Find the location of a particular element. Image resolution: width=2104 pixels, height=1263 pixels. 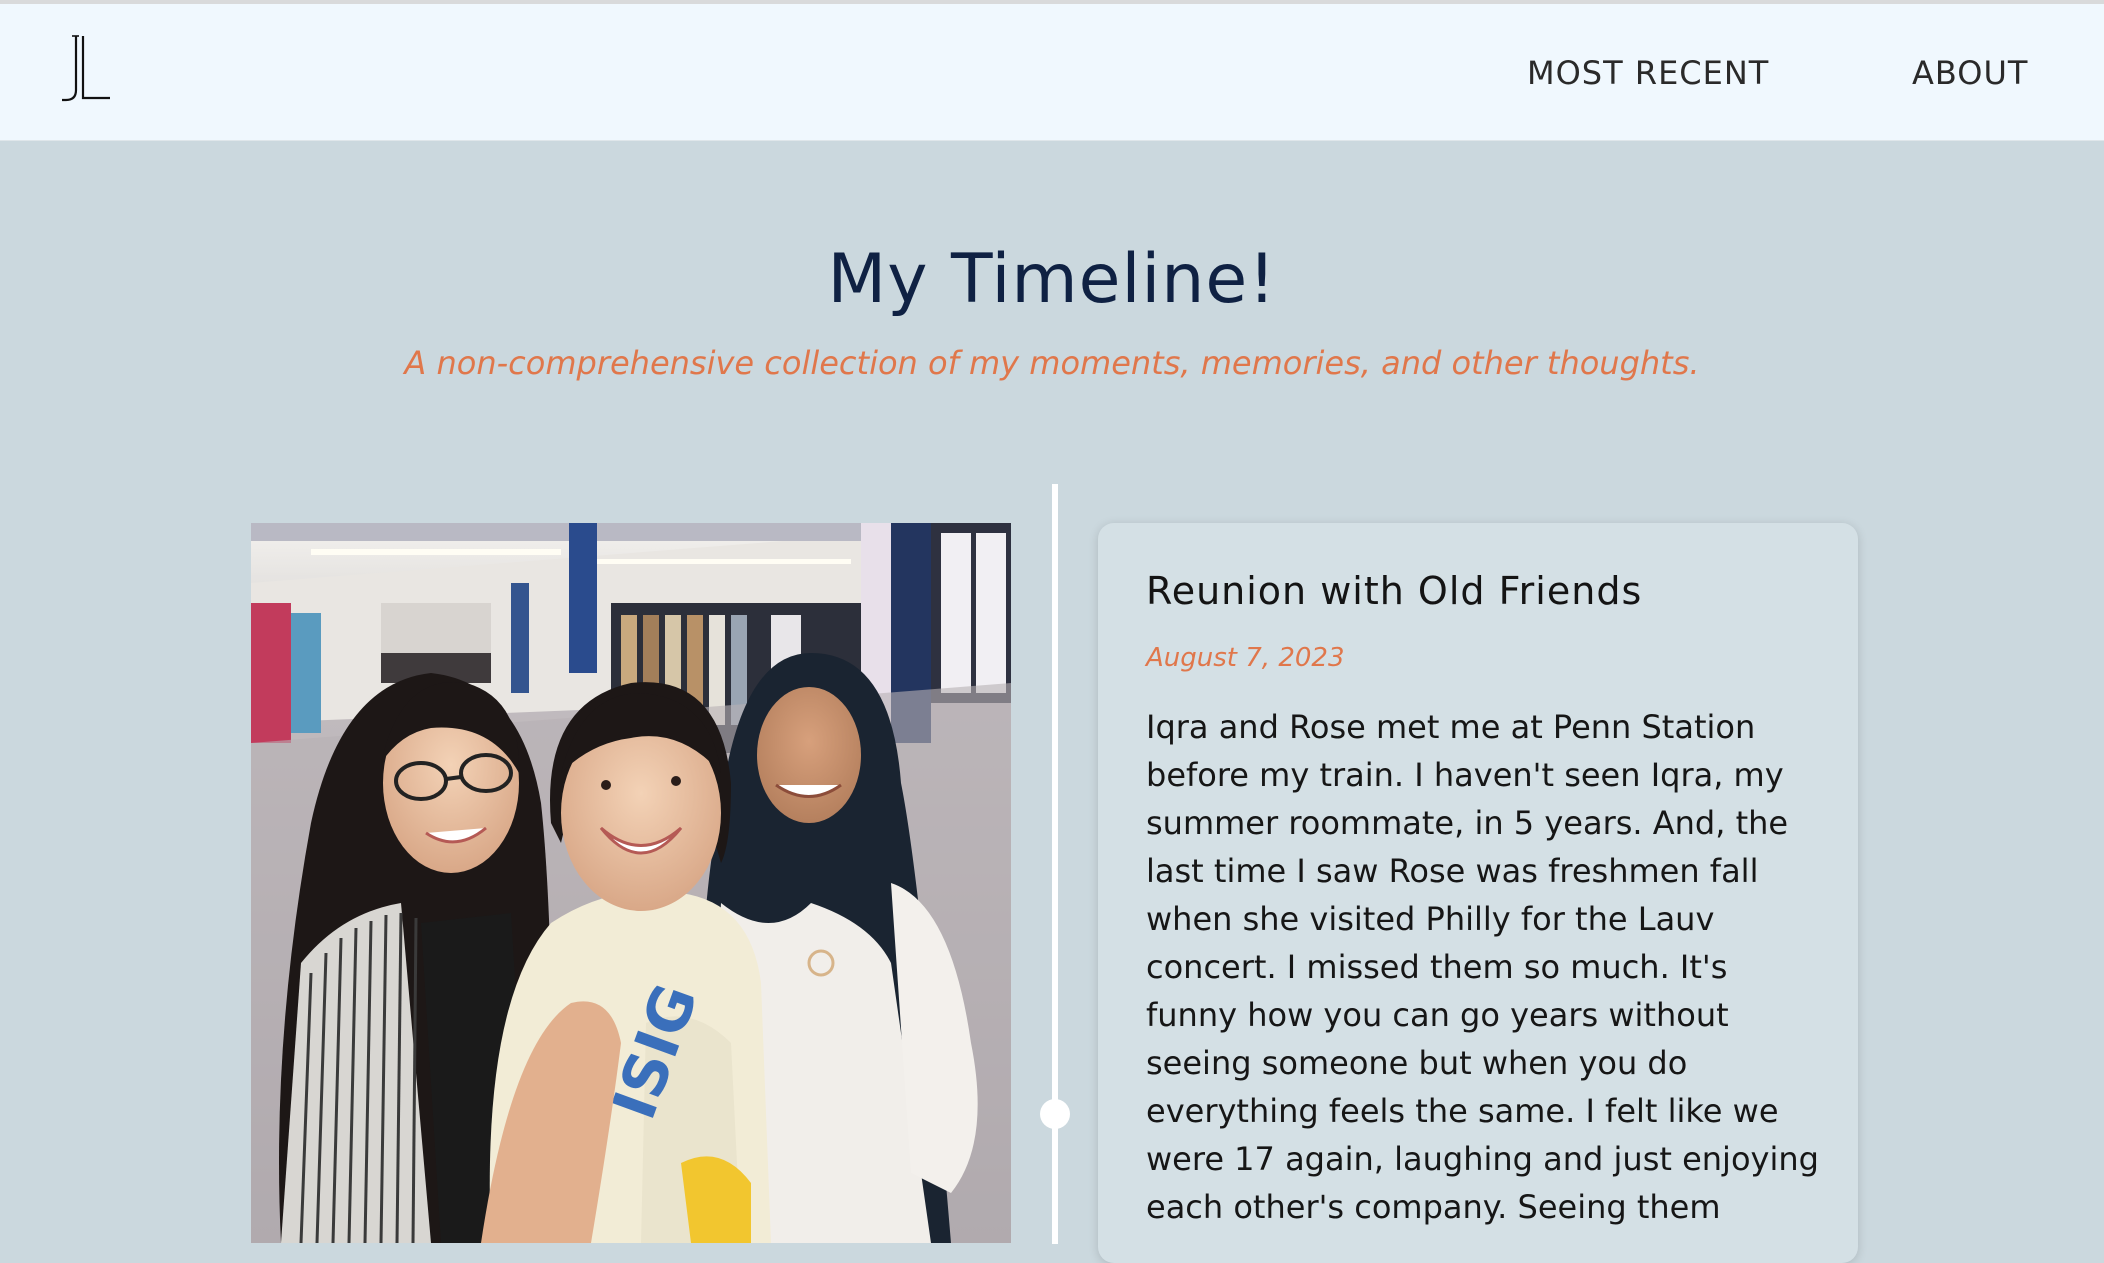

site-logo is located at coordinates (86, 67).